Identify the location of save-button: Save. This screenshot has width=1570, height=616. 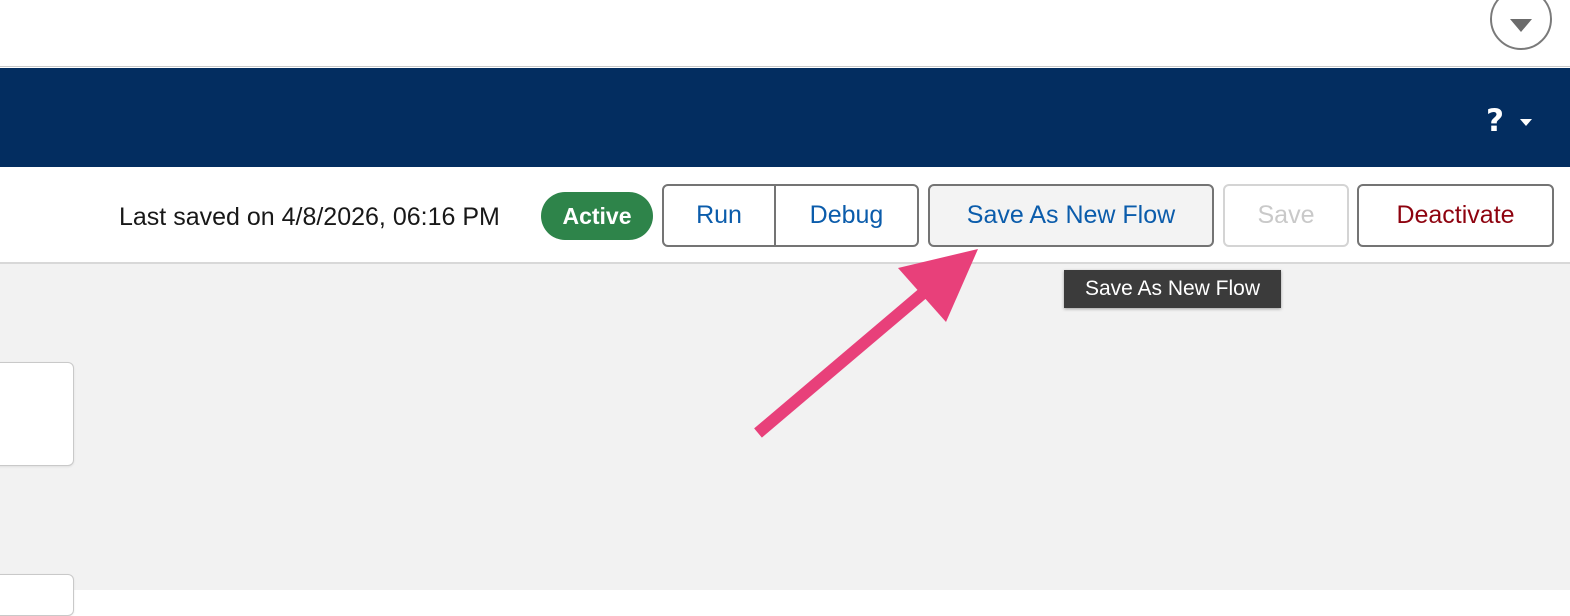
(1286, 215).